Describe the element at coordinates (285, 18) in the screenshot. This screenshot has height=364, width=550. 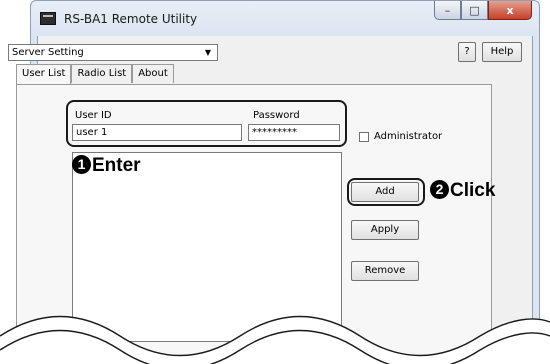
I see `title-bar: RS-BA1 Remote Utility – □ x` at that location.